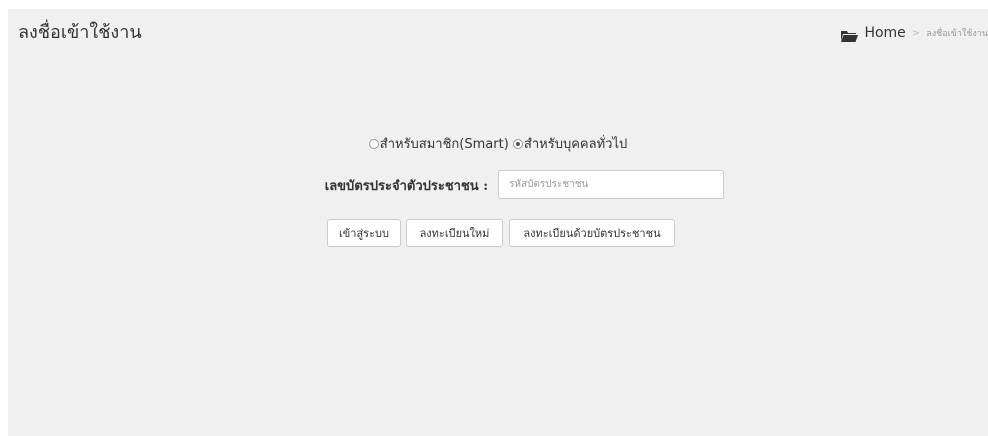  What do you see at coordinates (611, 184) in the screenshot?
I see `id-card-input` at bounding box center [611, 184].